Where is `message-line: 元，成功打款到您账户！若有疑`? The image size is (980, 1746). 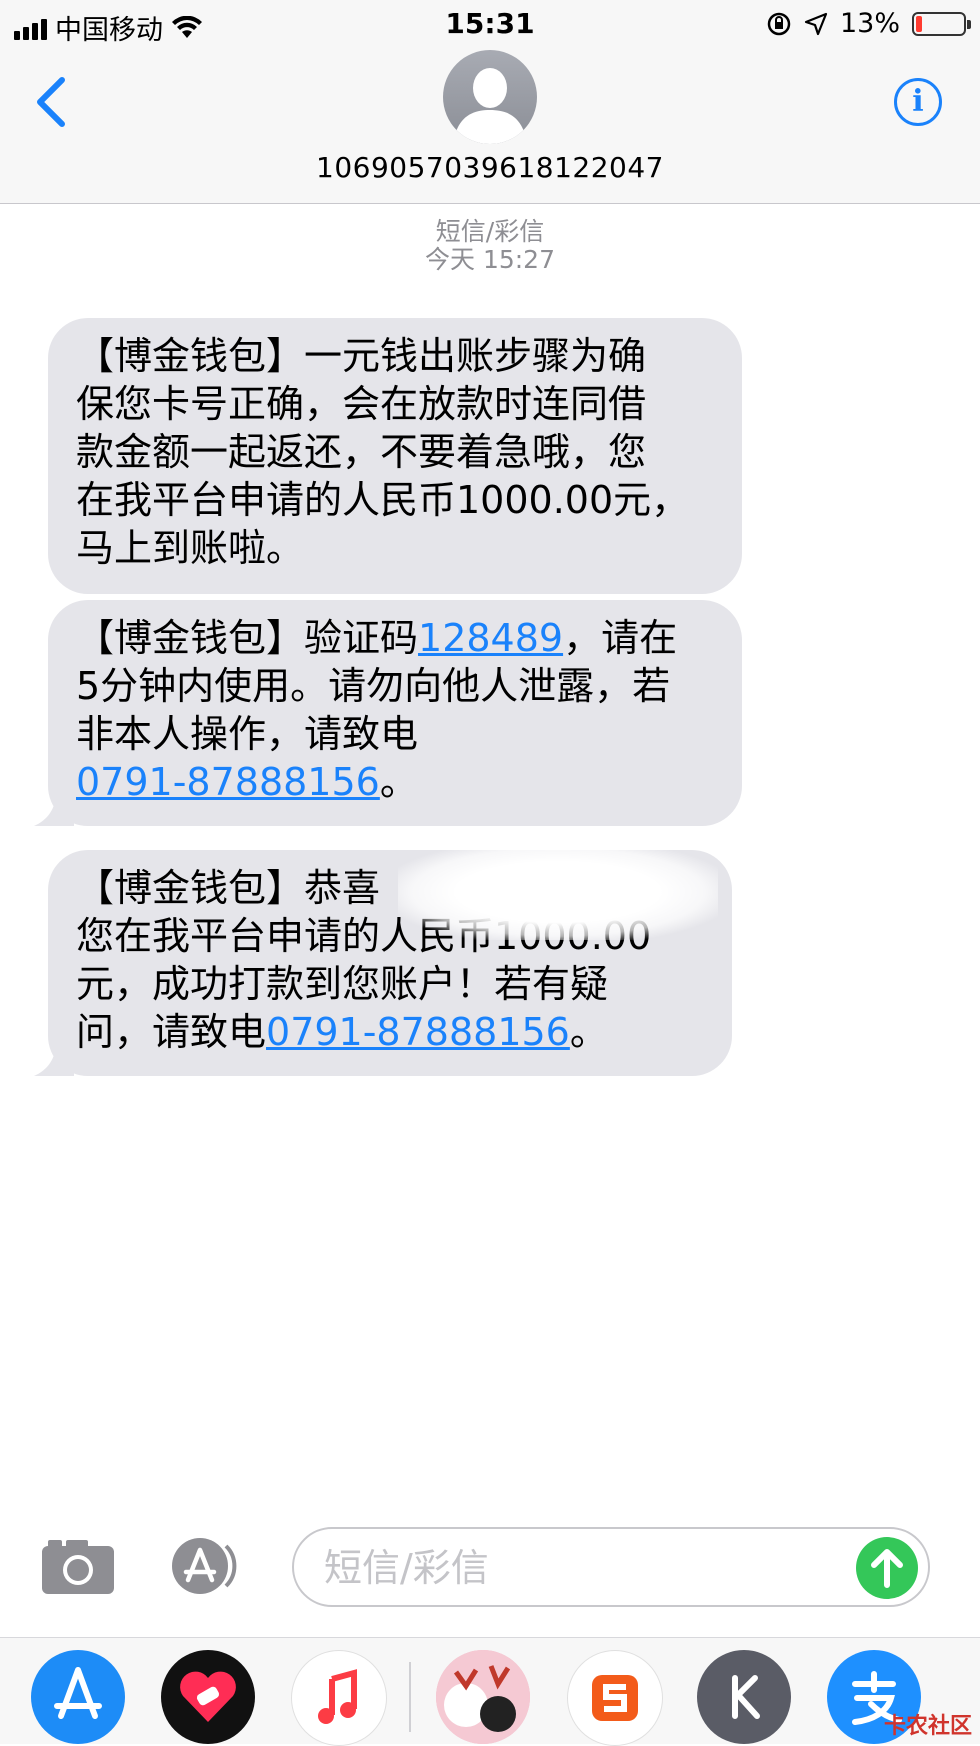 message-line: 元，成功打款到您账户！若有疑 is located at coordinates (342, 984).